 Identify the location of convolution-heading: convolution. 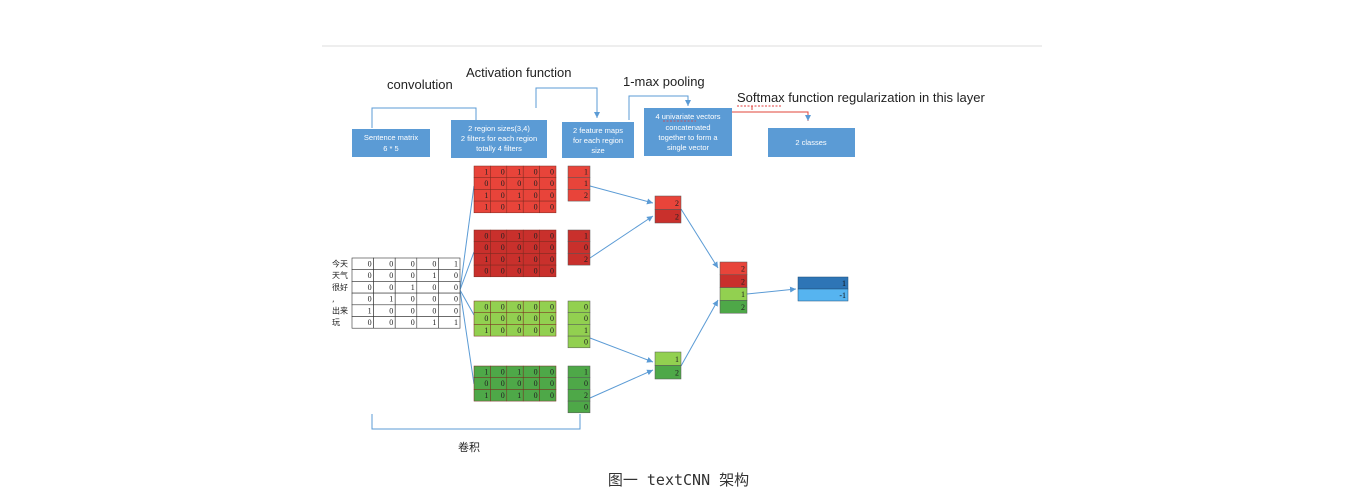
(420, 84).